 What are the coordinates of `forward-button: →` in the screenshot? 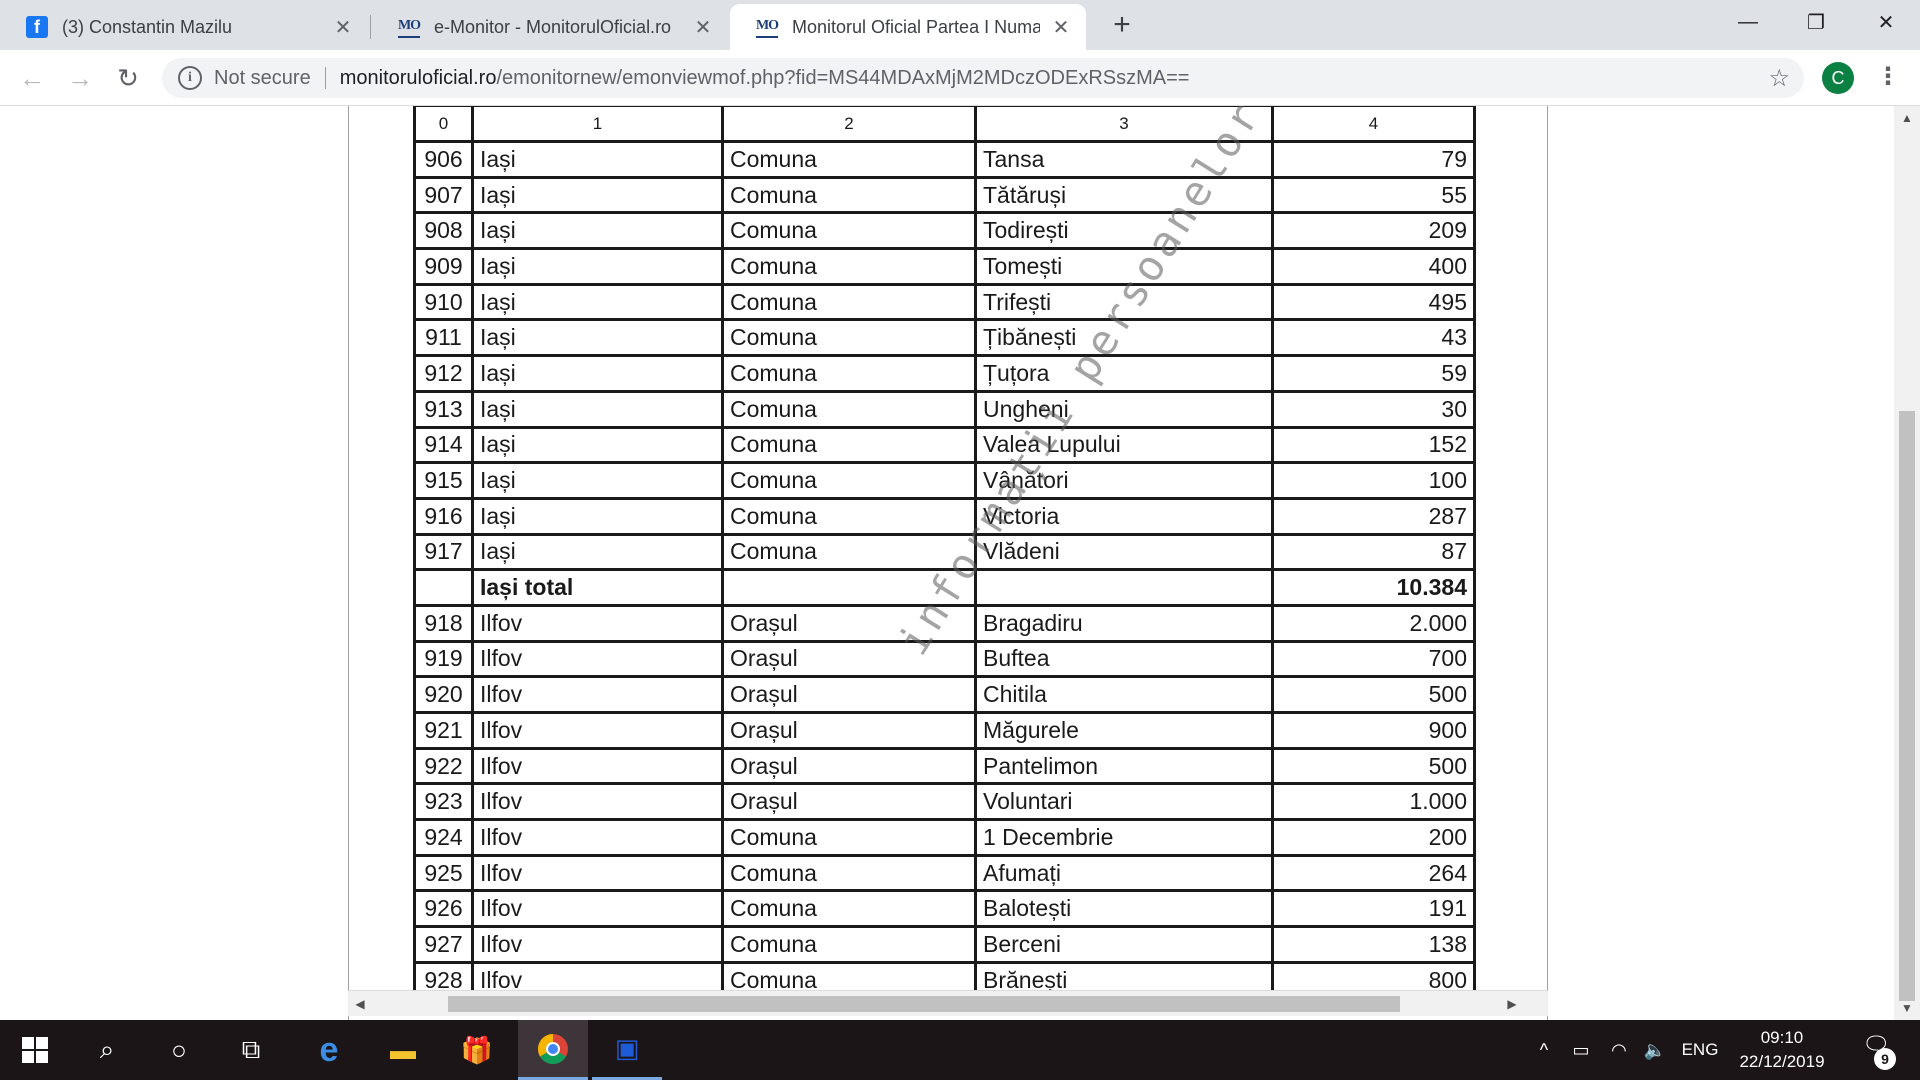 It's located at (80, 78).